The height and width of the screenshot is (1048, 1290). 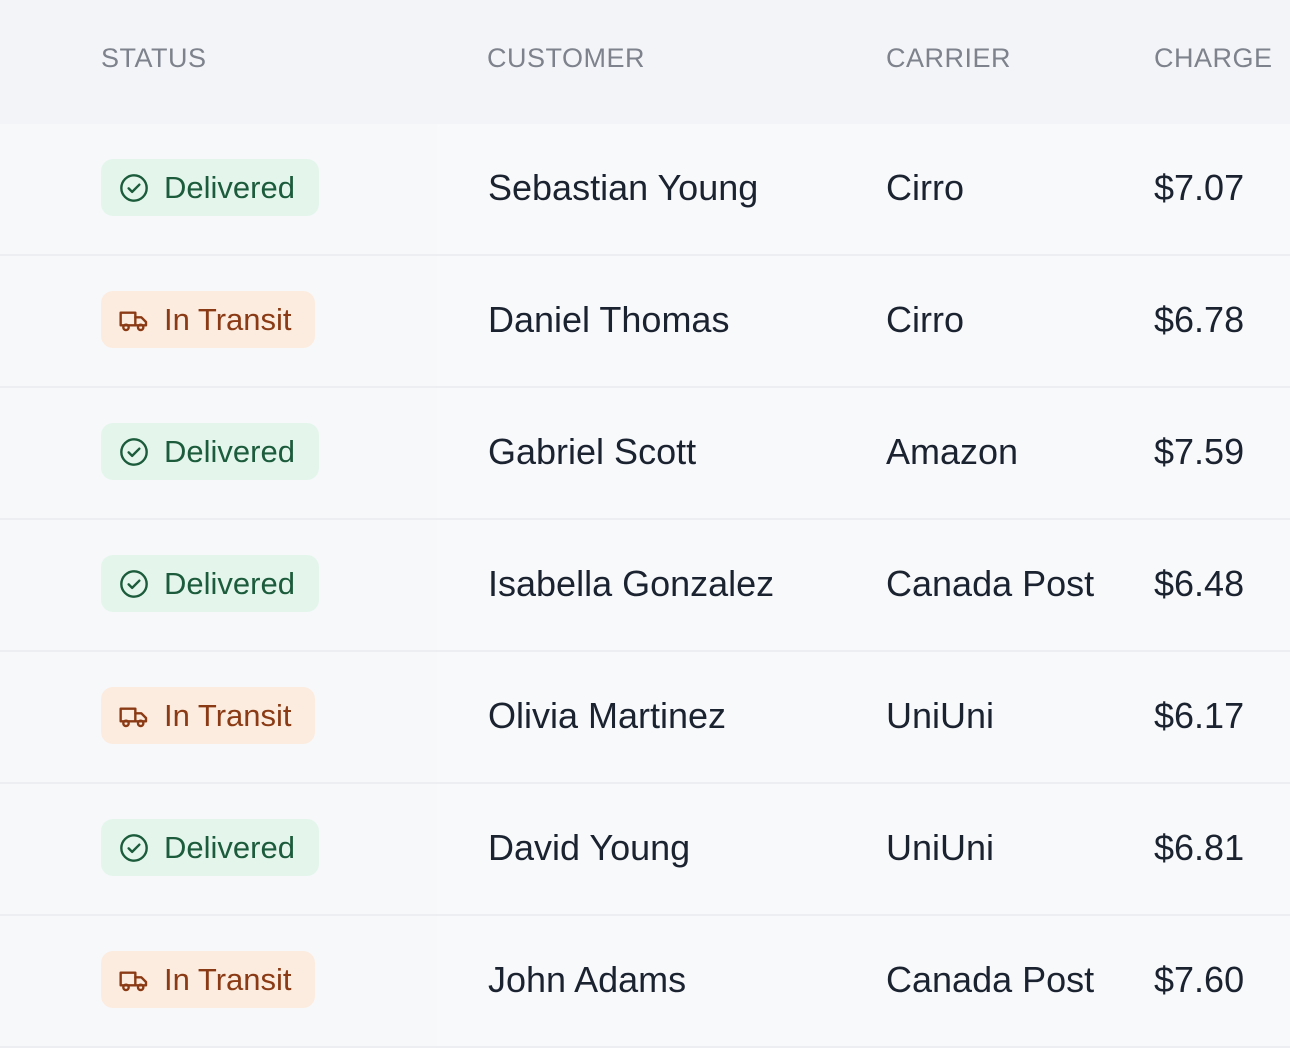 What do you see at coordinates (592, 451) in the screenshot?
I see `customer-name: Gabriel Scott` at bounding box center [592, 451].